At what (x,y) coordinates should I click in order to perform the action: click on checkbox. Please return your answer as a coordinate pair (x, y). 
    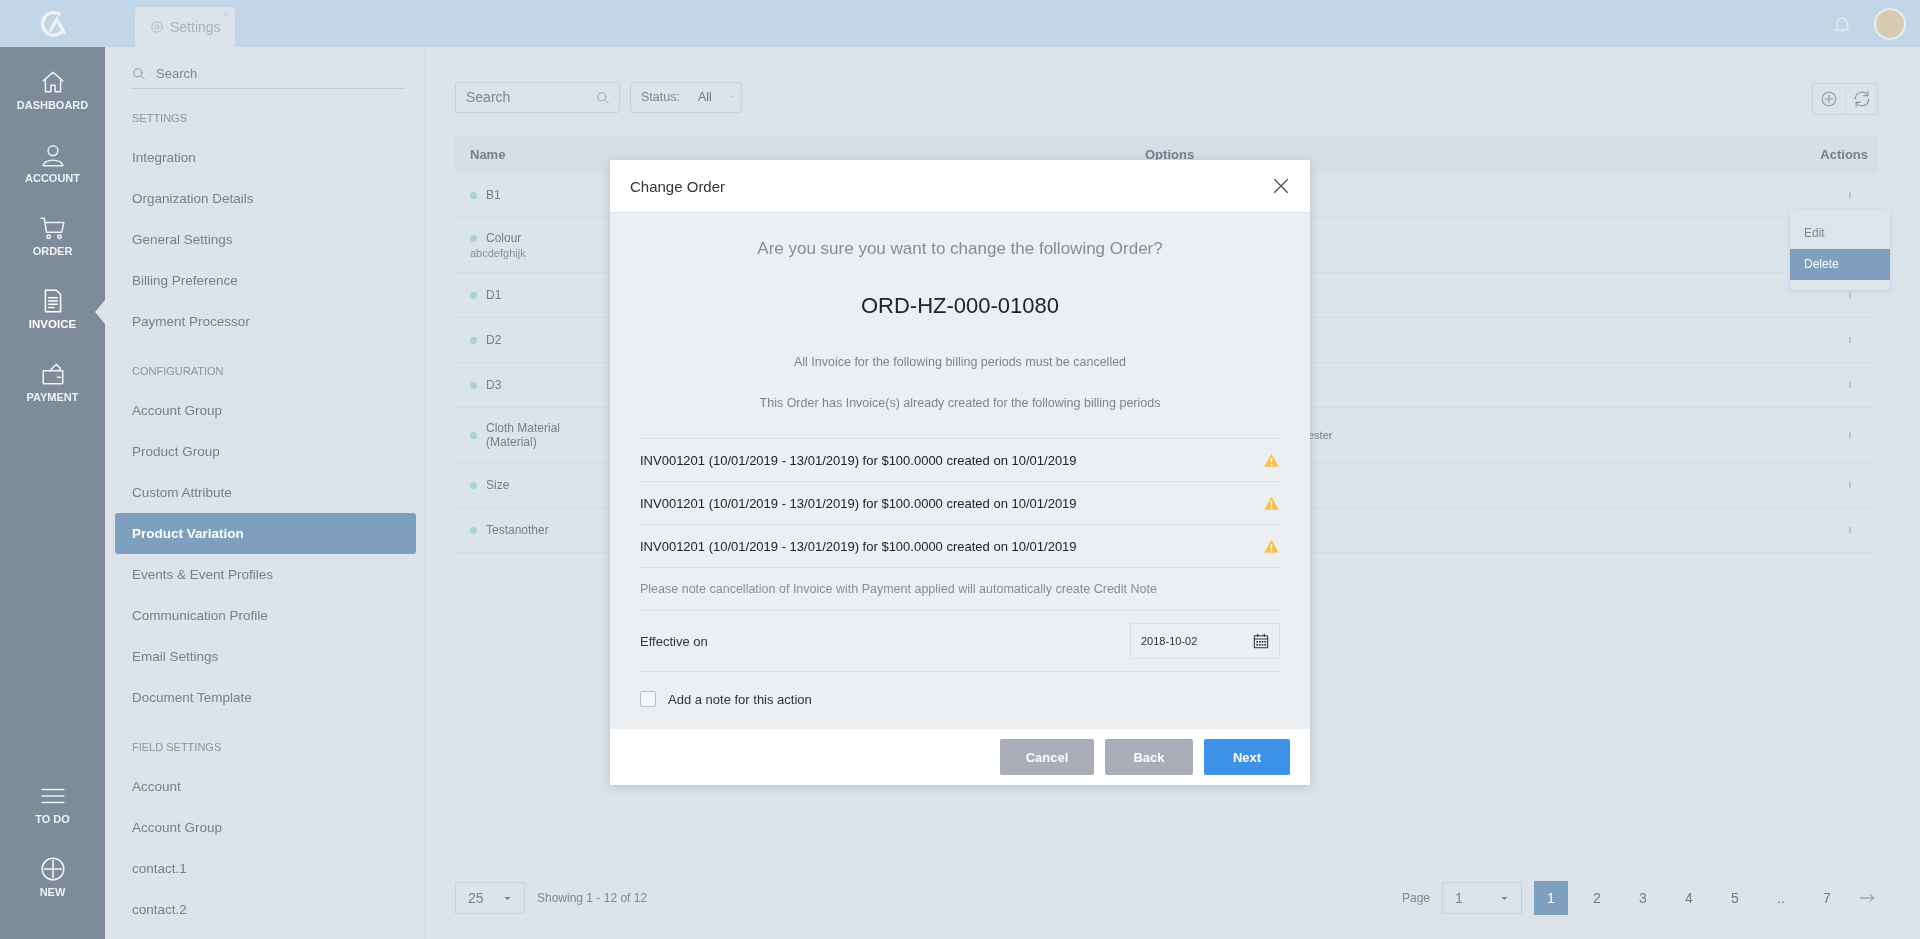
    Looking at the image, I should click on (648, 699).